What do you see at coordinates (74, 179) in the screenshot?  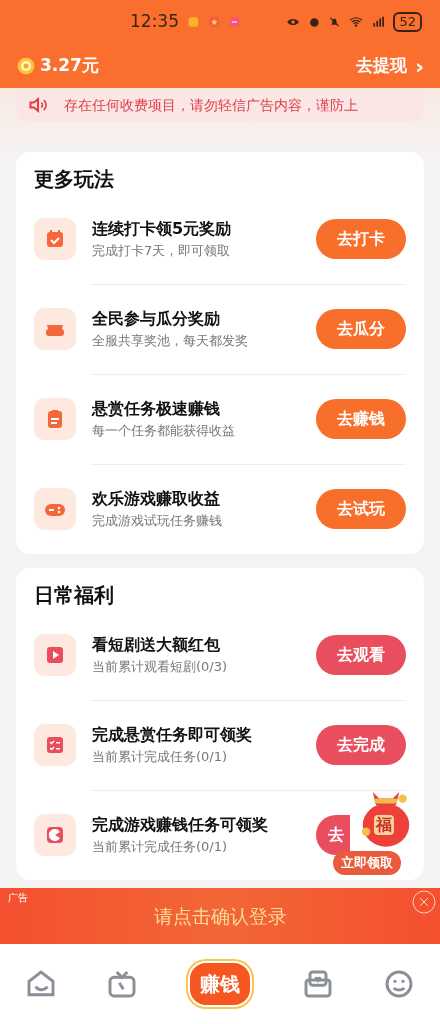 I see `section-title: 更多玩法` at bounding box center [74, 179].